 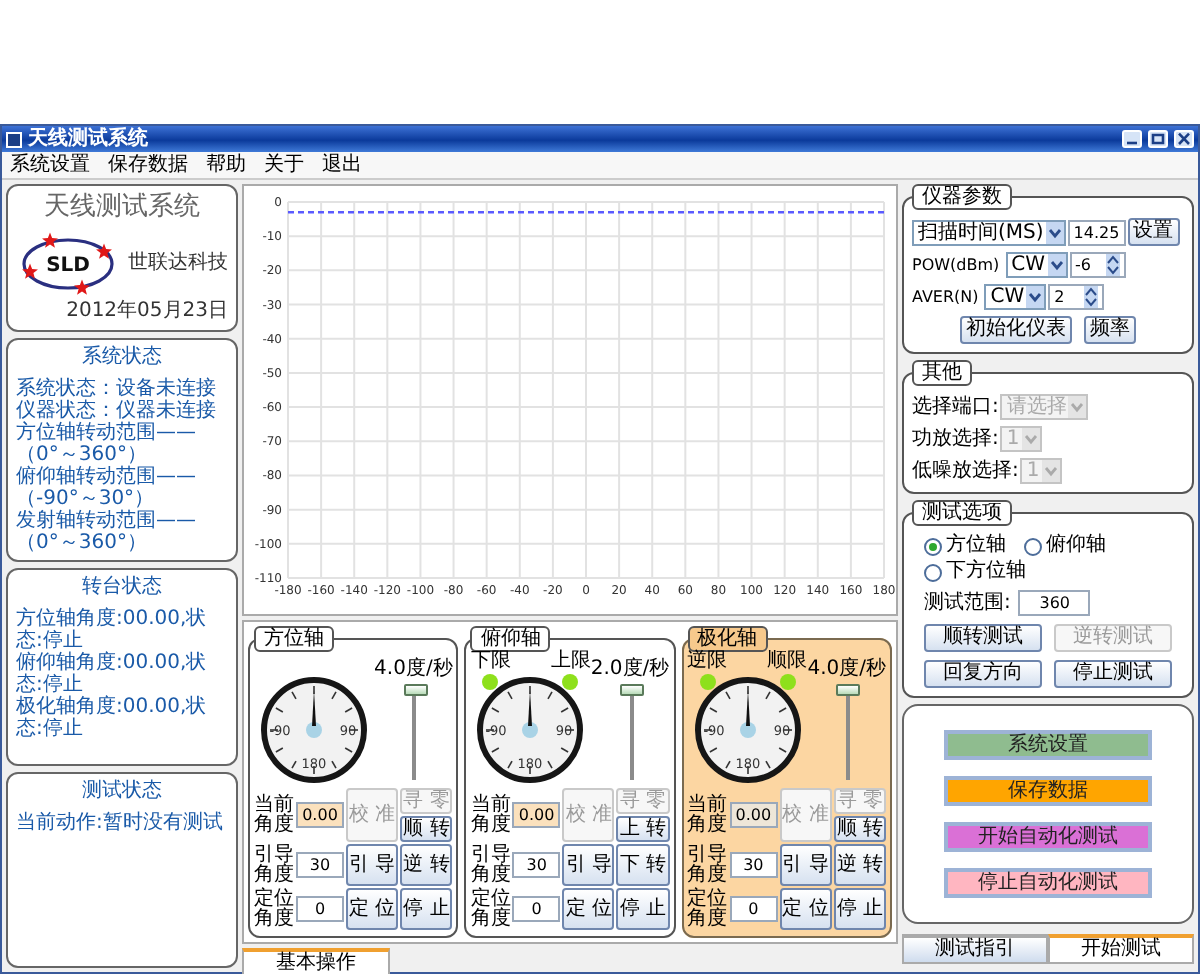 What do you see at coordinates (1048, 837) in the screenshot?
I see `action-button: 开始自动化测试` at bounding box center [1048, 837].